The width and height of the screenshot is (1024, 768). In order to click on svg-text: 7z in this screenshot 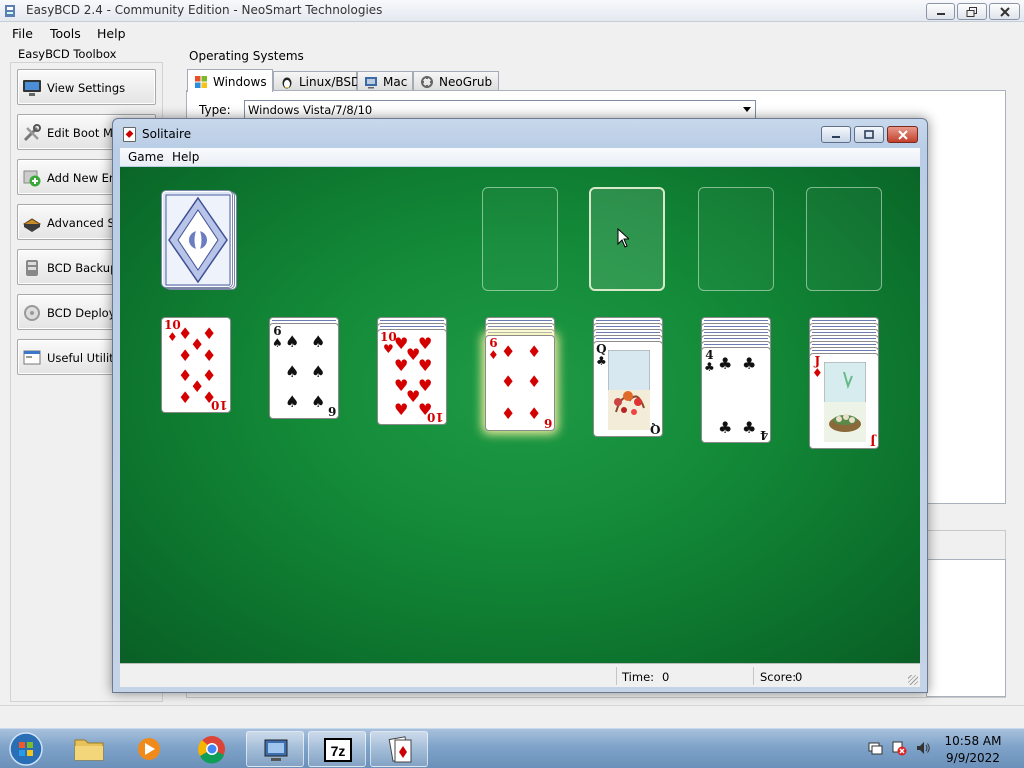, I will do `click(338, 751)`.